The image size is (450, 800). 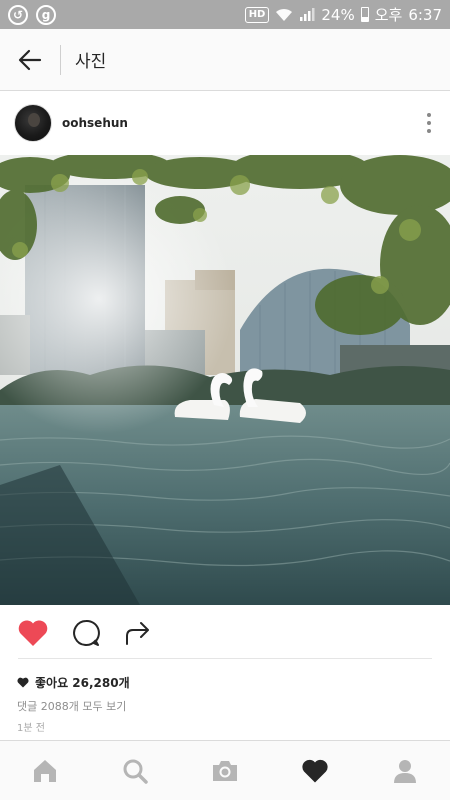 I want to click on view-all-comments: 댓글 2088개 모두 보기, so click(x=71, y=706).